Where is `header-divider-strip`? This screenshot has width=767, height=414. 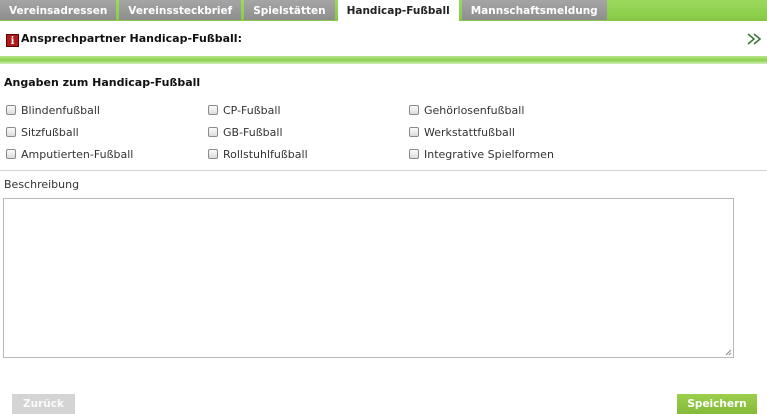
header-divider-strip is located at coordinates (383, 60).